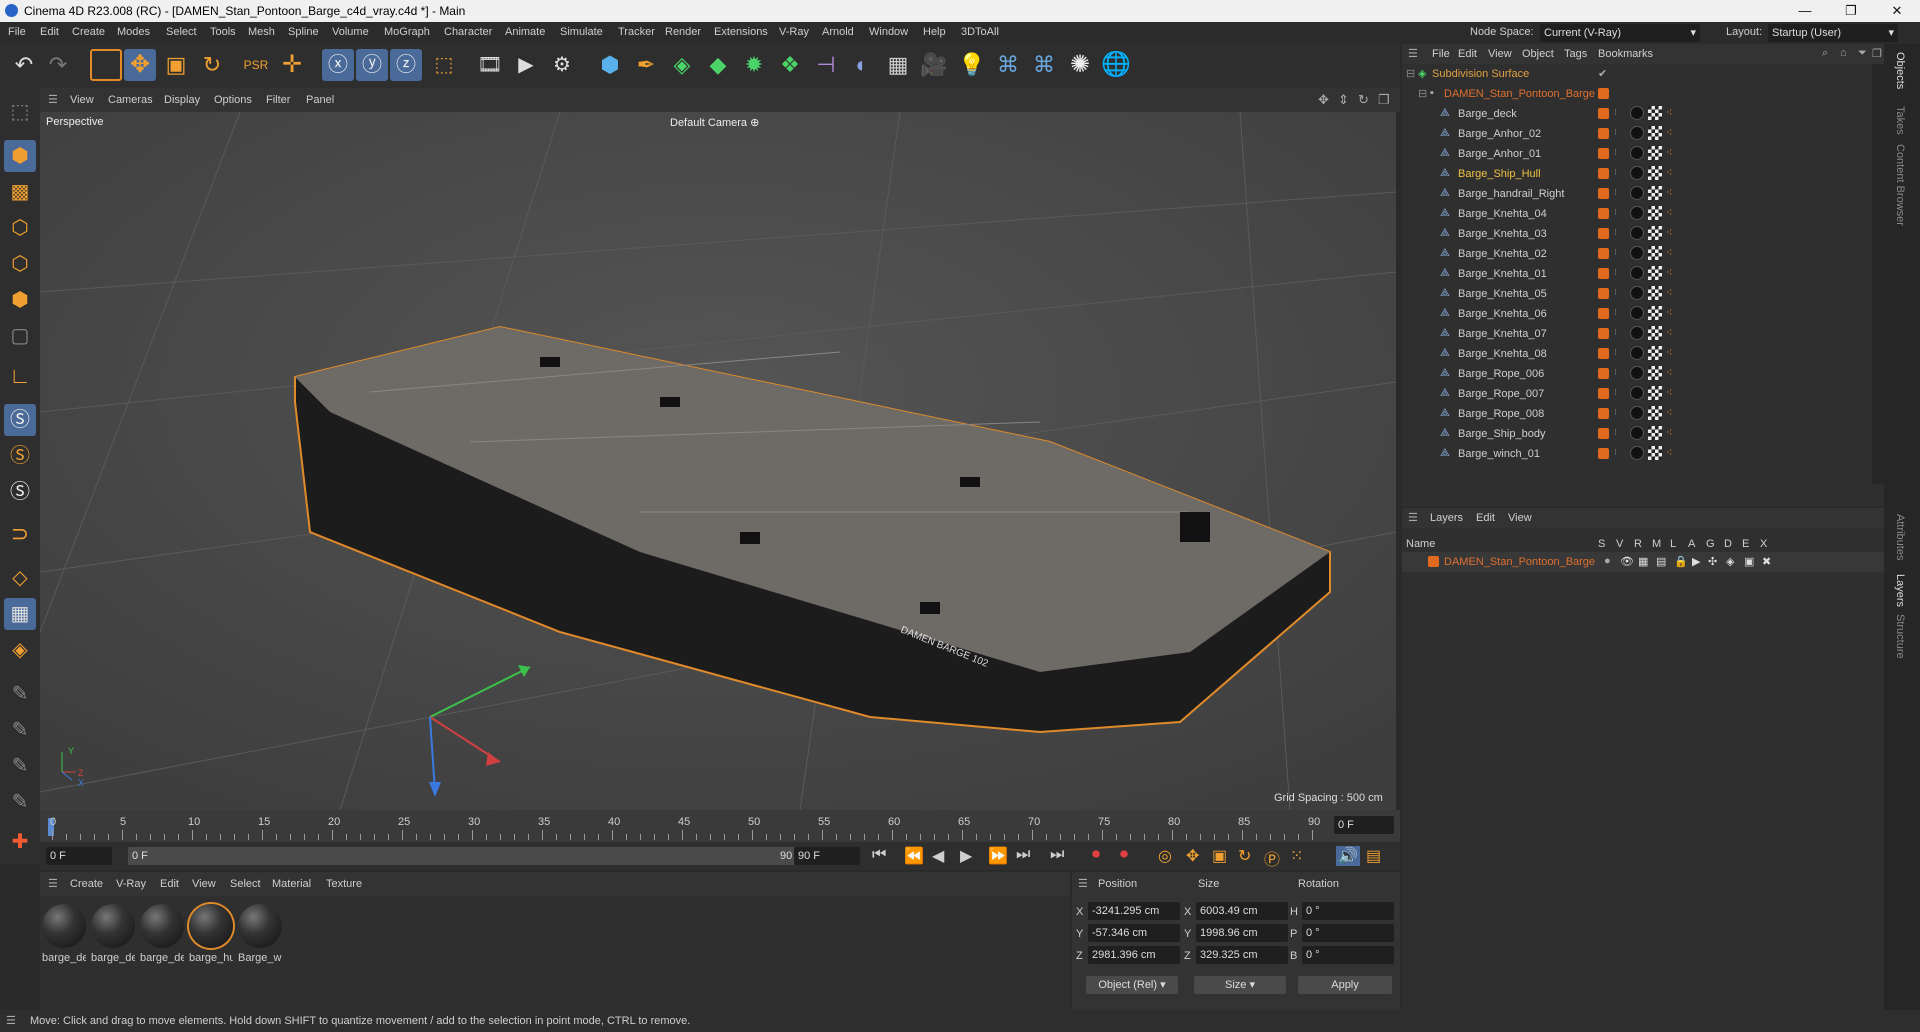 This screenshot has width=1920, height=1032. What do you see at coordinates (1116, 65) in the screenshot?
I see `vray-globe-icon: 🌐` at bounding box center [1116, 65].